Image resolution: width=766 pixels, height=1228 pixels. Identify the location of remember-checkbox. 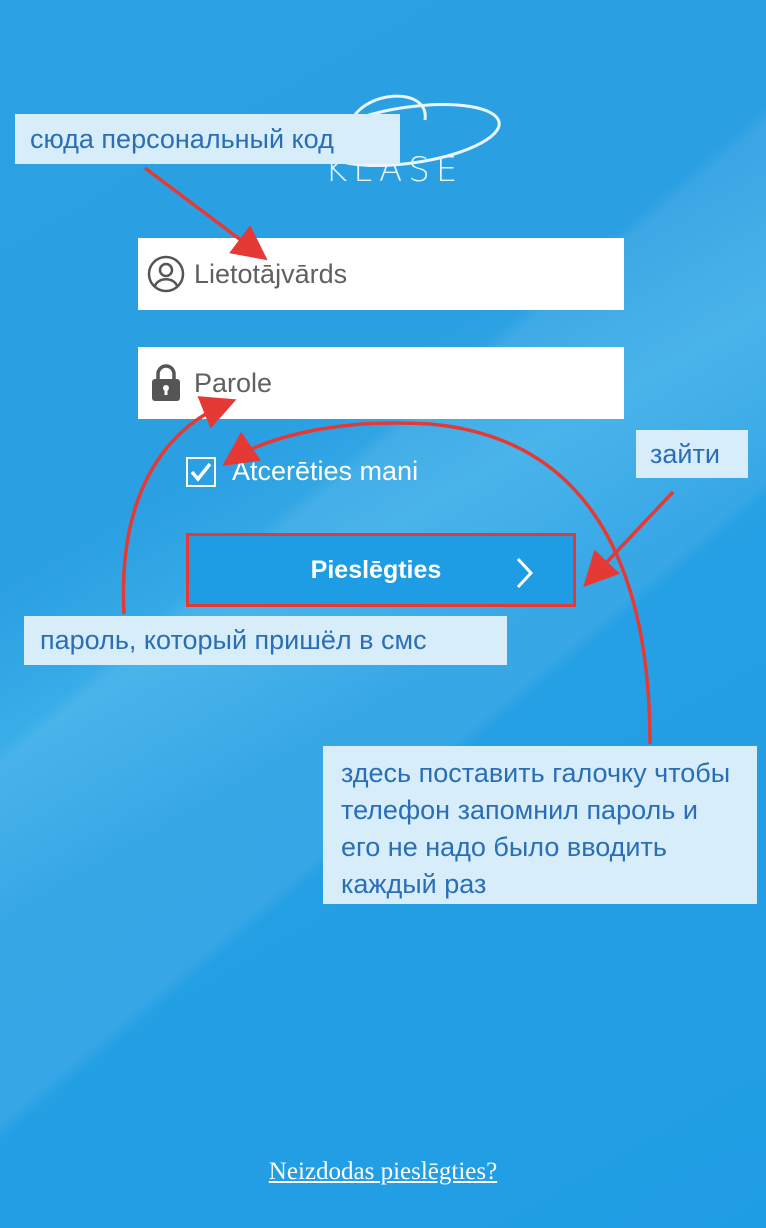
(201, 471).